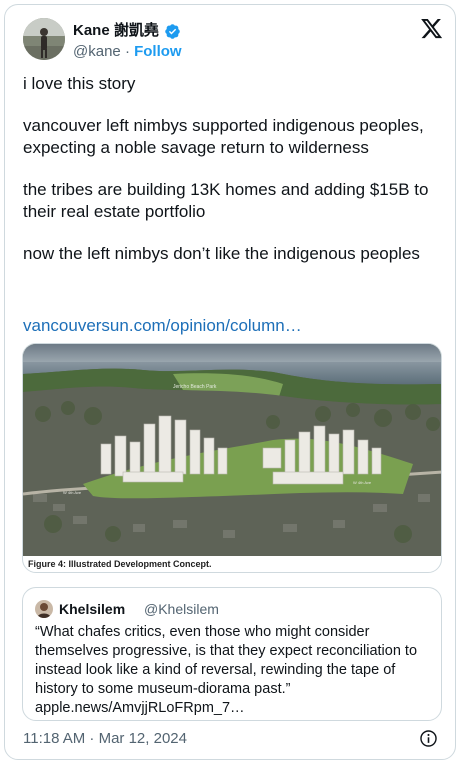  Describe the element at coordinates (158, 51) in the screenshot. I see `follow-button: Follow` at that location.